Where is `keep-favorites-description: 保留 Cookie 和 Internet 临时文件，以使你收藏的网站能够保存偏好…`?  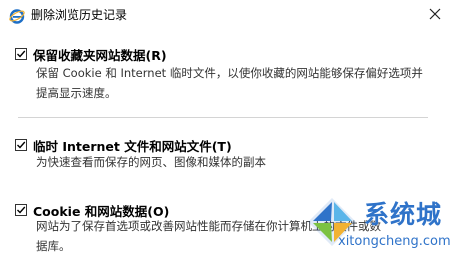 keep-favorites-description: 保留 Cookie 和 Internet 临时文件，以使你收藏的网站能够保存偏好… is located at coordinates (229, 83).